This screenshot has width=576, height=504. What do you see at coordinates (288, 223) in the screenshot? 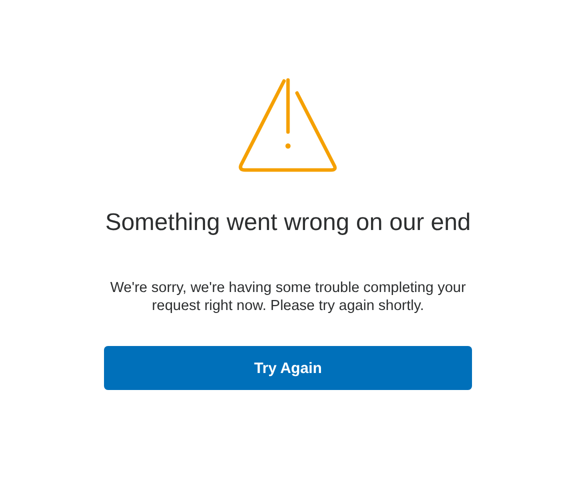
I see `error-heading: Something went wrong on our end` at bounding box center [288, 223].